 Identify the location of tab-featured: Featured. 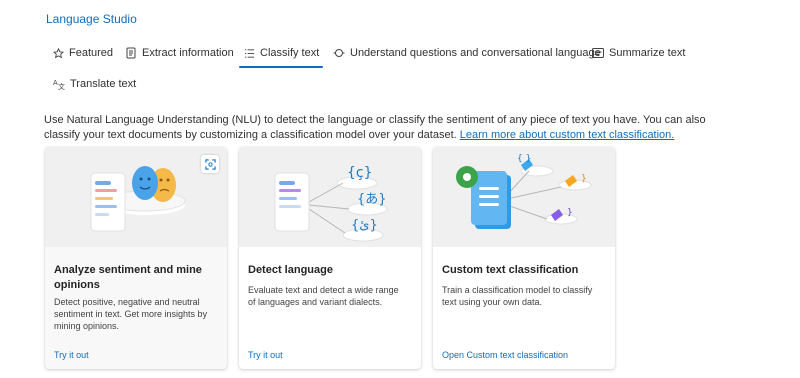
(82, 53).